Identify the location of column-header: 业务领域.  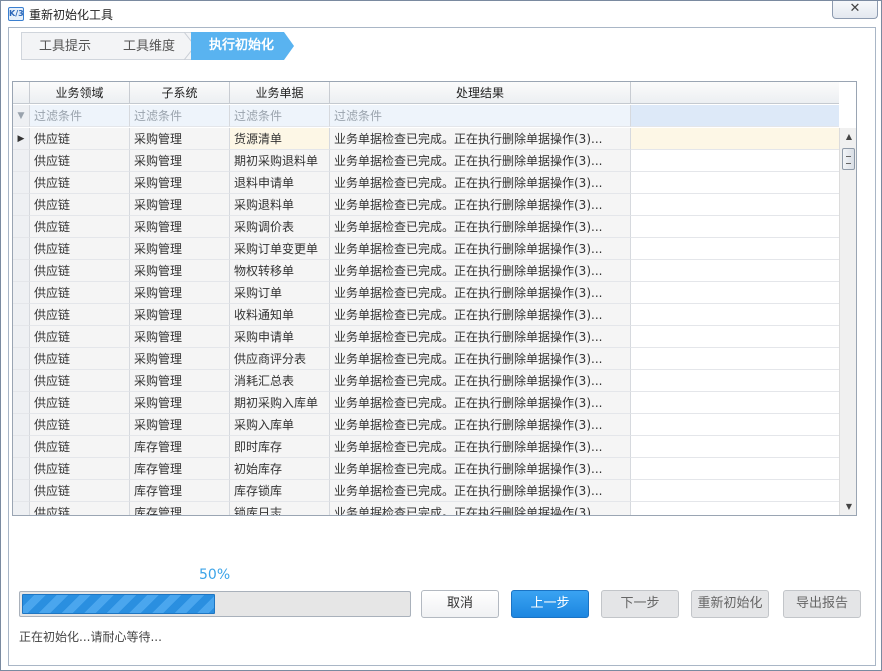
(80, 93).